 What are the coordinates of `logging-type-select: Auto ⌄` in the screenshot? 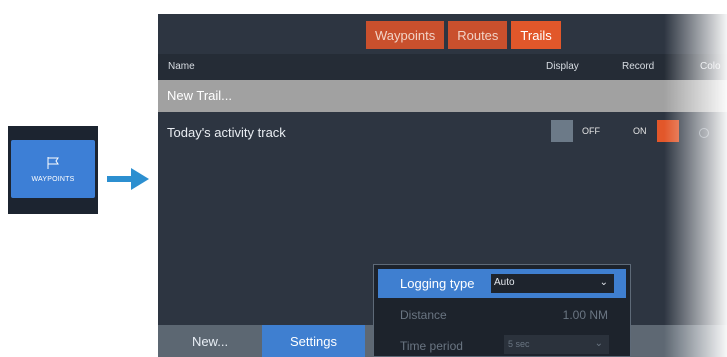 It's located at (552, 283).